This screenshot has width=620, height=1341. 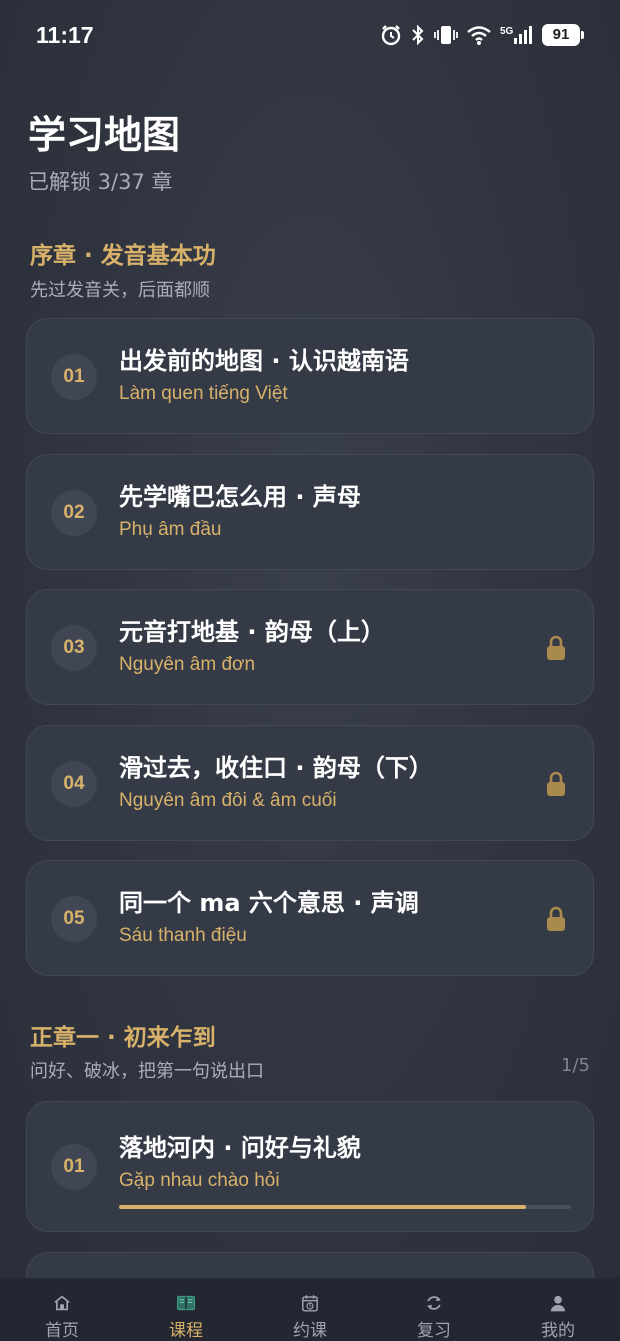 I want to click on lesson-number: 02, so click(x=74, y=513).